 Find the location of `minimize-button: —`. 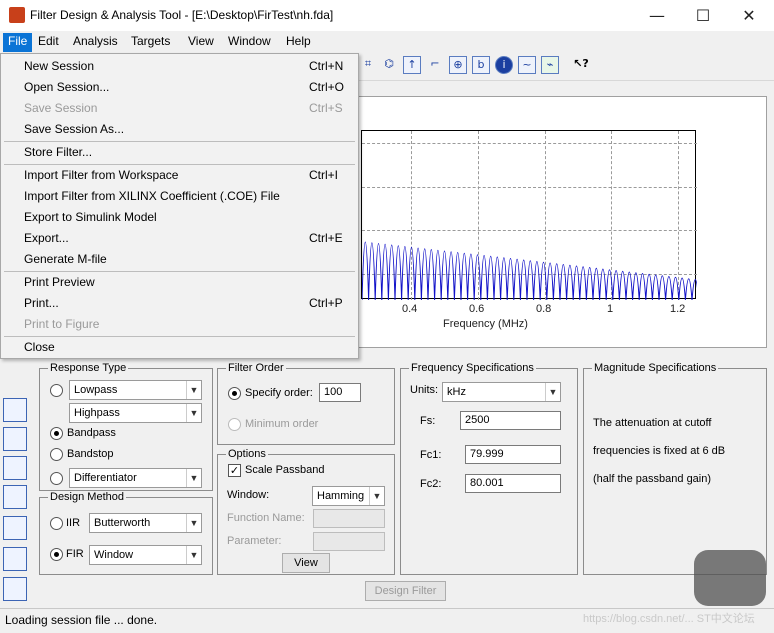

minimize-button: — is located at coordinates (657, 15).